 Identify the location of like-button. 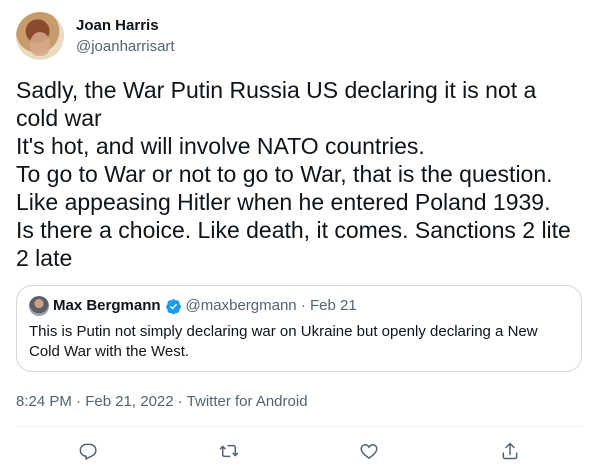
(369, 451).